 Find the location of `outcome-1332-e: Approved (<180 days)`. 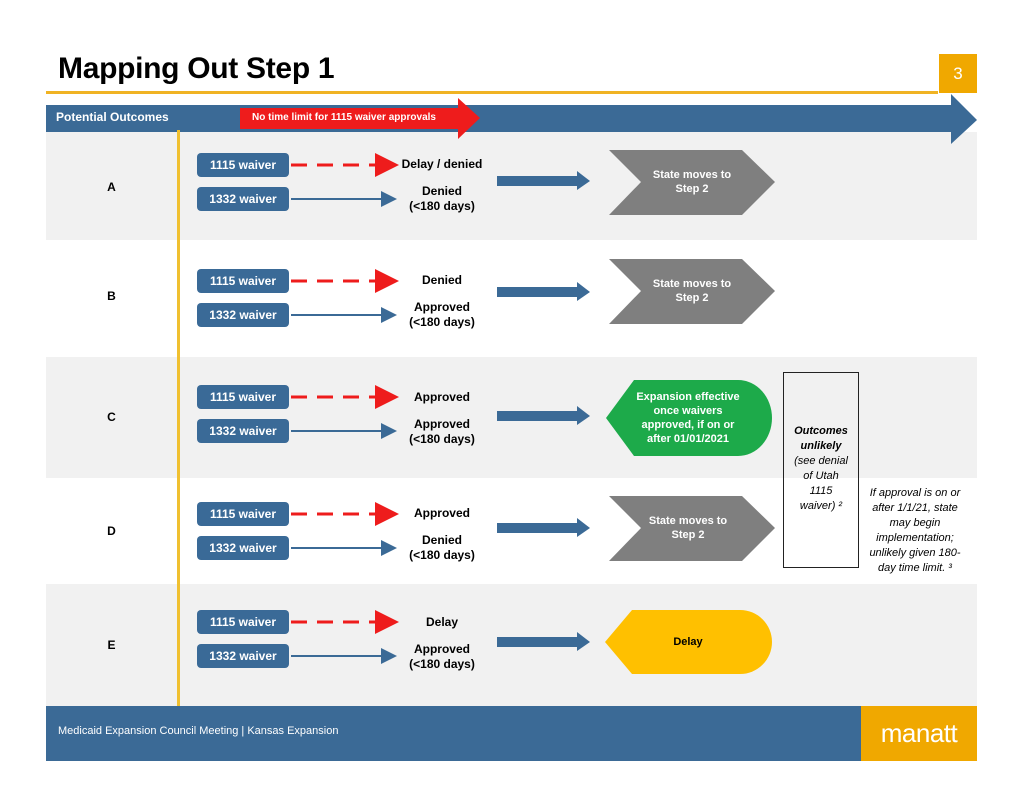

outcome-1332-e: Approved (<180 days) is located at coordinates (442, 657).